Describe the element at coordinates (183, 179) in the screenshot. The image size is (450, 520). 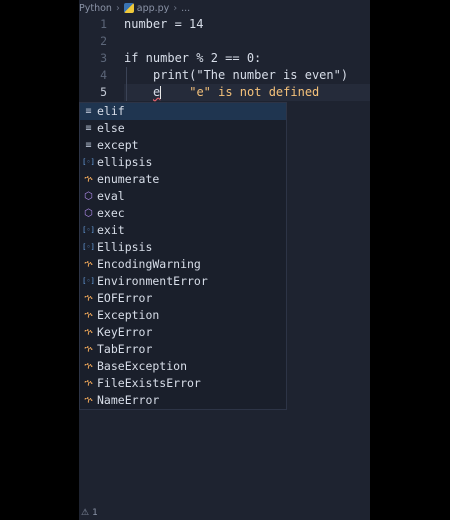
I see `suggestion-item: ኍ enumerate` at that location.